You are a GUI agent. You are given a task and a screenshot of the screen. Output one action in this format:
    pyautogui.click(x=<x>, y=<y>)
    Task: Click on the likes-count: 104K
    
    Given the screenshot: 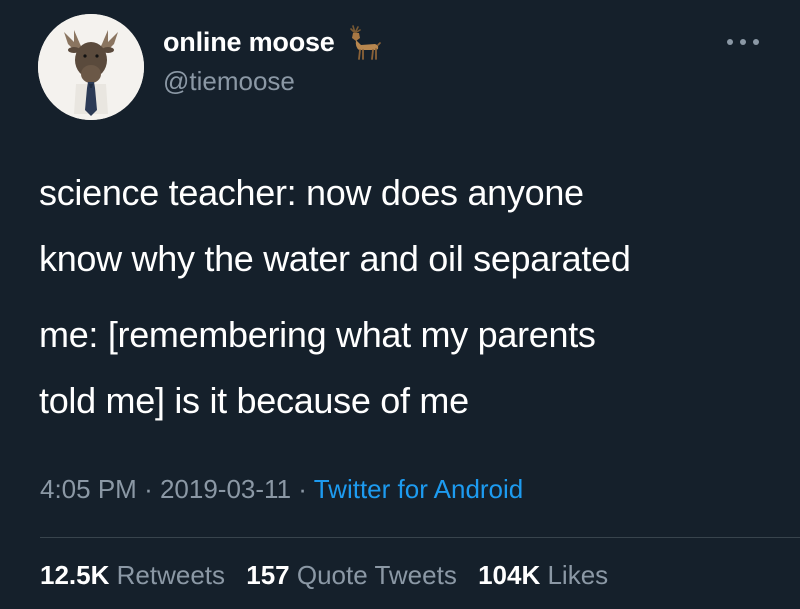 What is the action you would take?
    pyautogui.click(x=509, y=575)
    